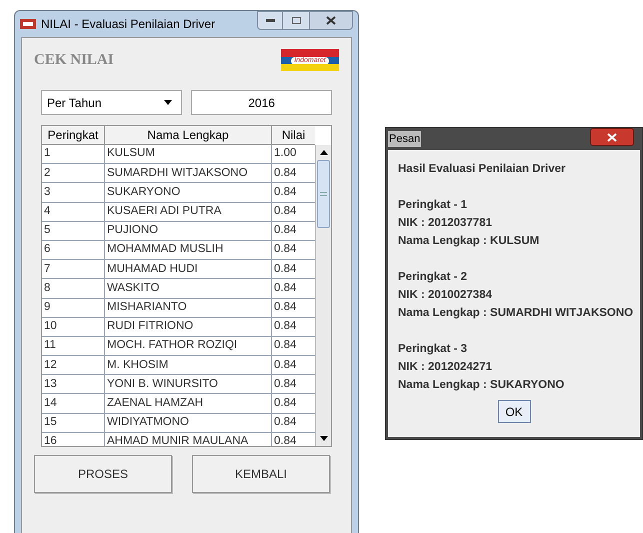 This screenshot has height=533, width=643. What do you see at coordinates (73, 439) in the screenshot?
I see `table-cell: 16` at bounding box center [73, 439].